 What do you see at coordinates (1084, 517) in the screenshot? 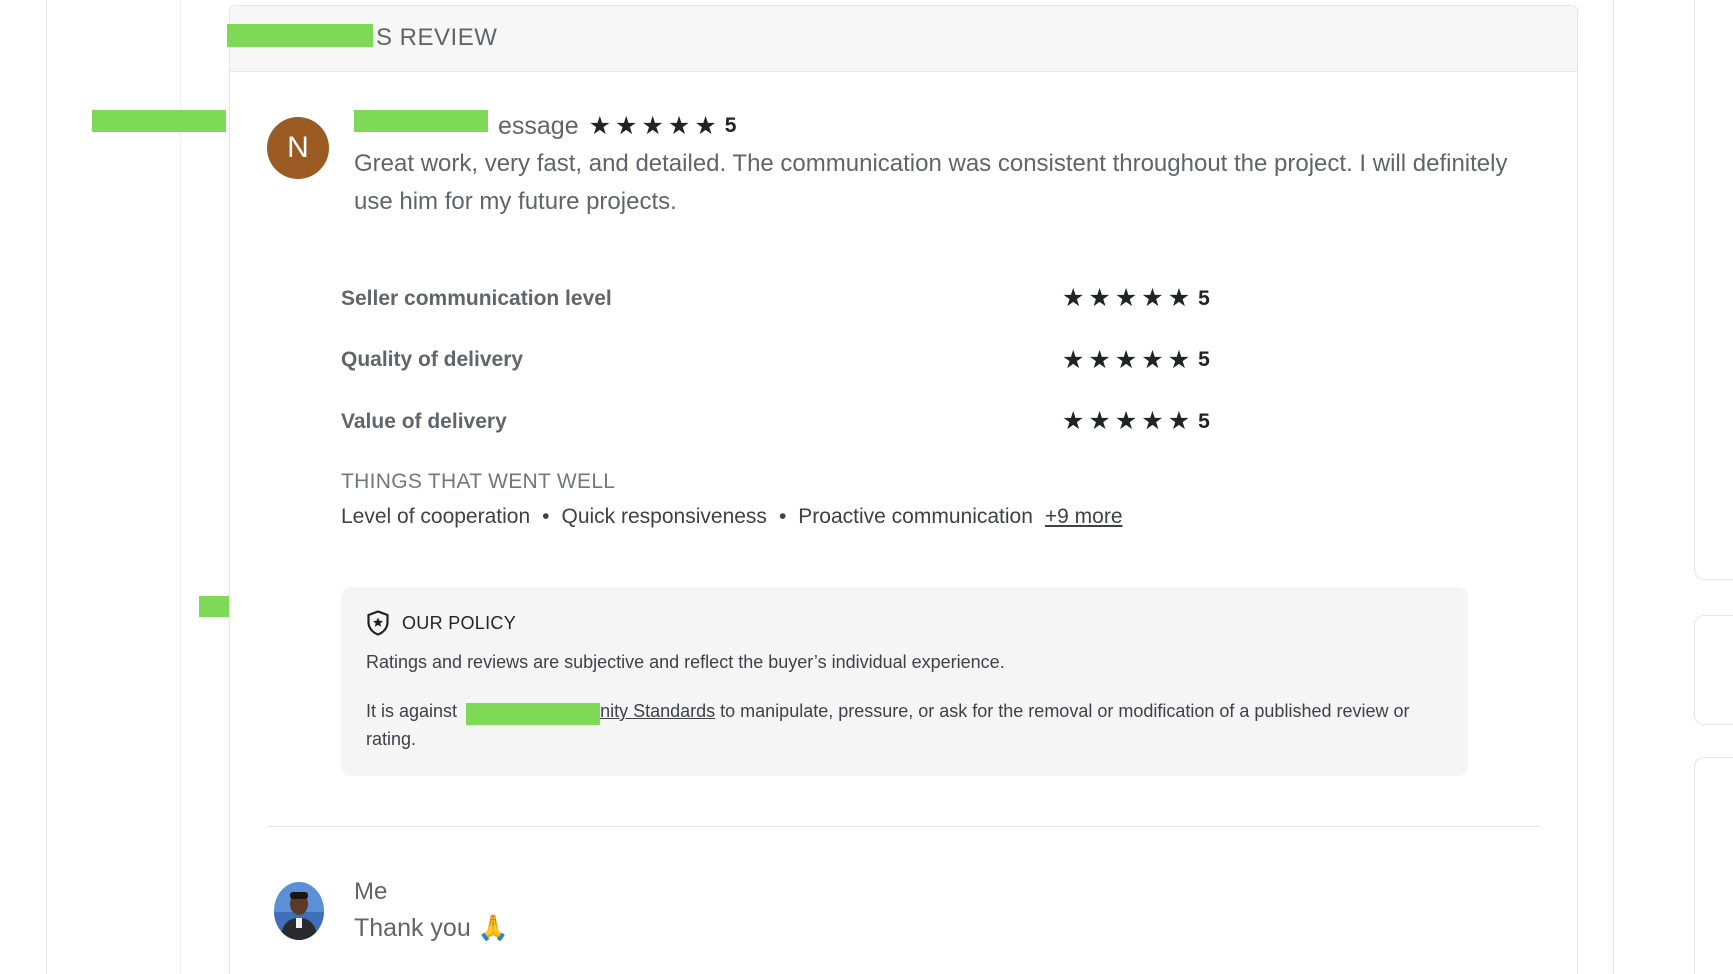
I see `more-items-link: +9 more` at bounding box center [1084, 517].